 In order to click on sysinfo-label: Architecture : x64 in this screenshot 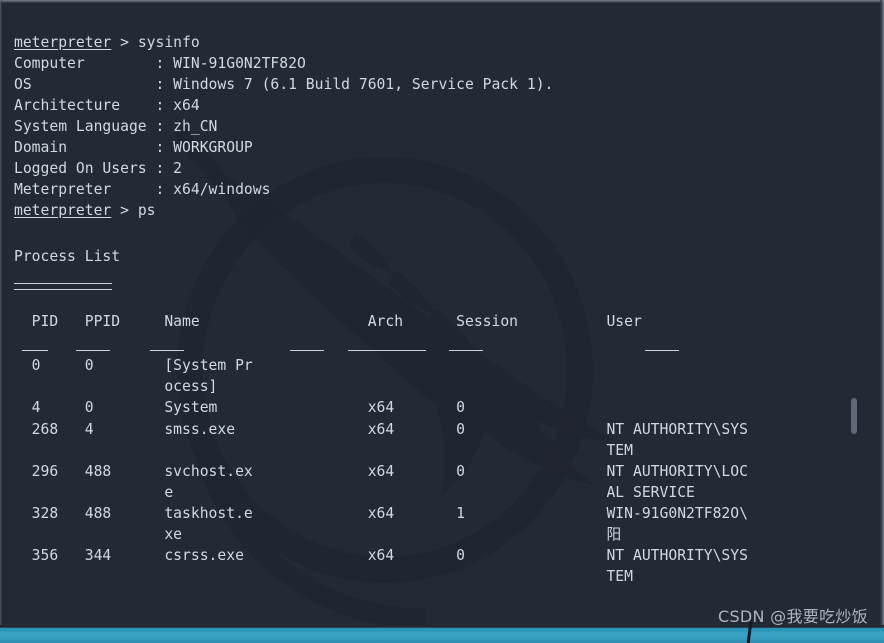, I will do `click(107, 105)`.